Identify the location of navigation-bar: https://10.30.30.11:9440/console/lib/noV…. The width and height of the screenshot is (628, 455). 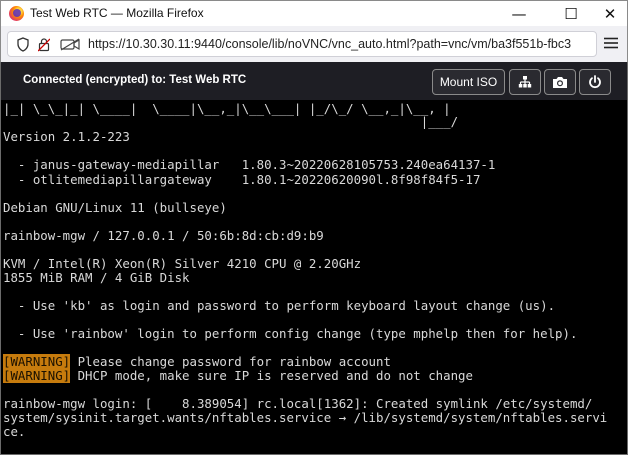
(314, 44).